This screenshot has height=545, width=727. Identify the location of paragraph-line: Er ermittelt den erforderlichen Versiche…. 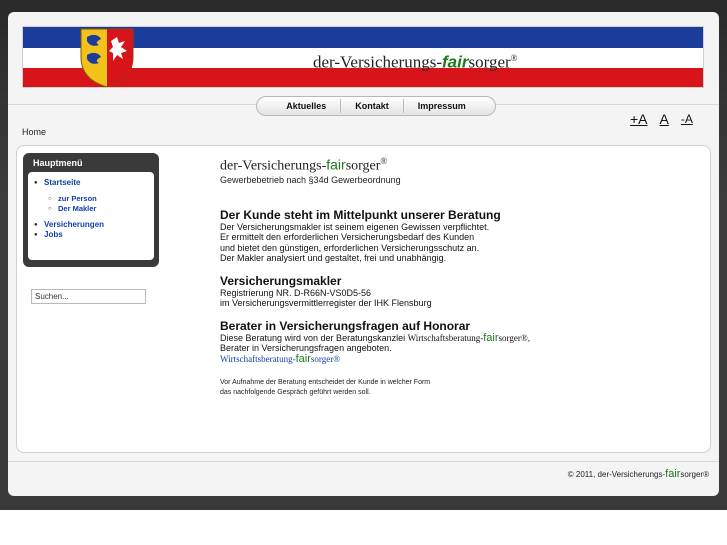
(347, 237).